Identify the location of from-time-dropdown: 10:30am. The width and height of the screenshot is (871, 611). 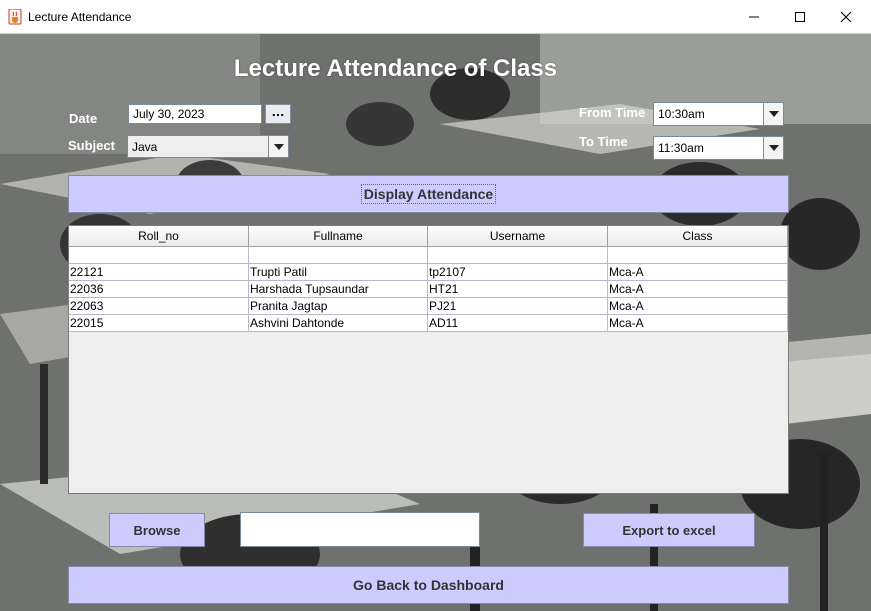
(718, 114).